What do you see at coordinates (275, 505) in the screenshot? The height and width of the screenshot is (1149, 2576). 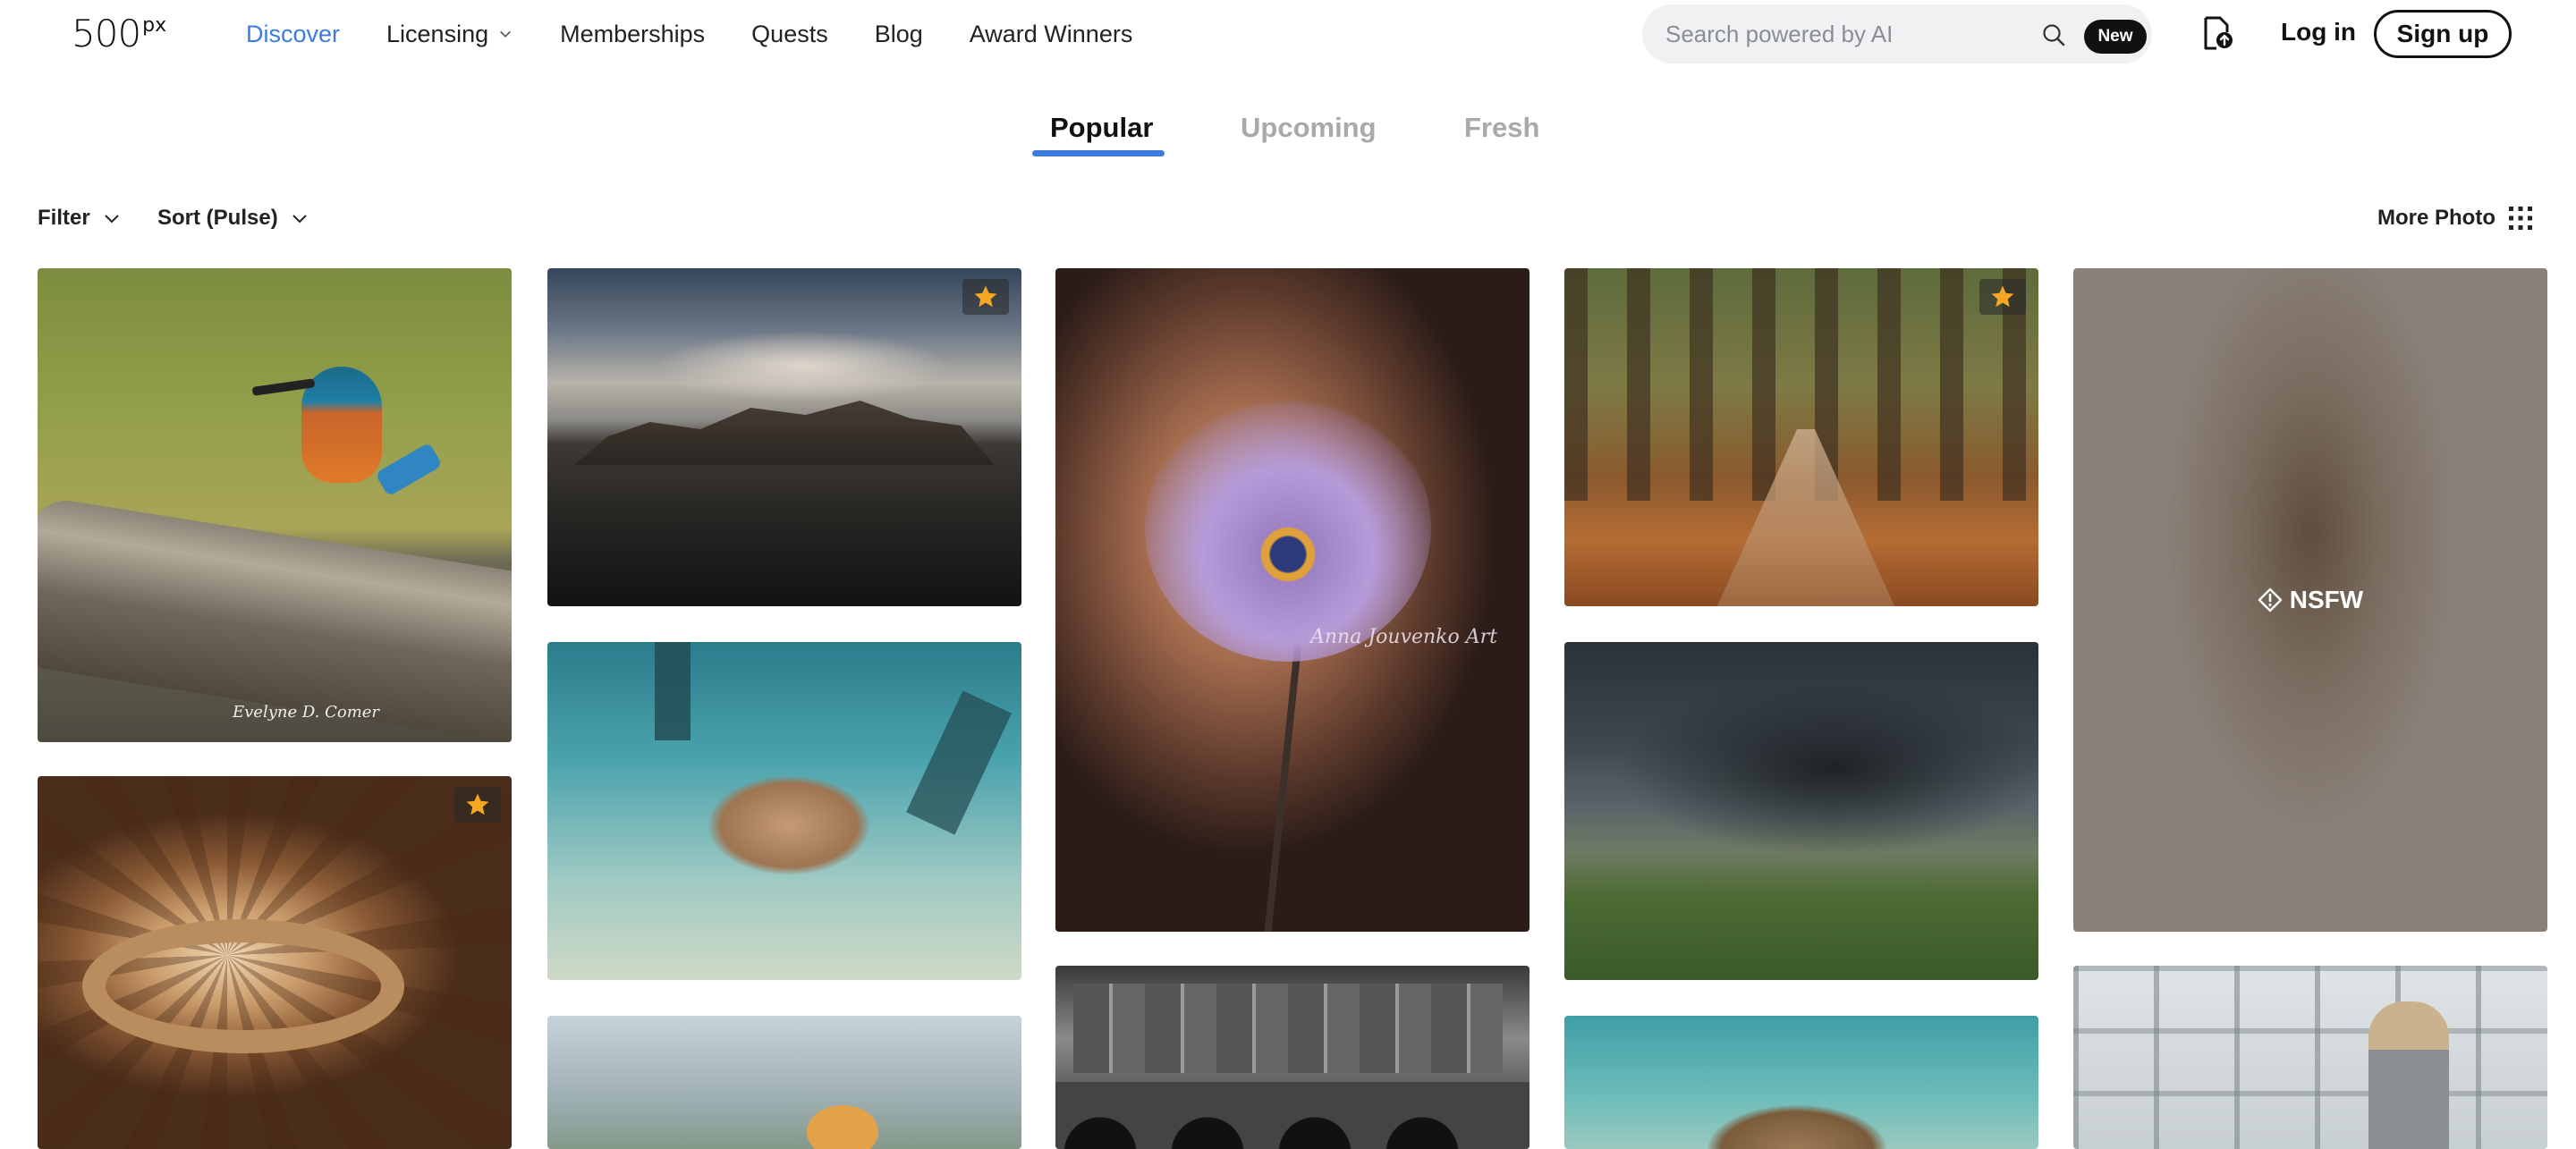 I see `photo-card-kingfisher: Evelyne D. Comer` at bounding box center [275, 505].